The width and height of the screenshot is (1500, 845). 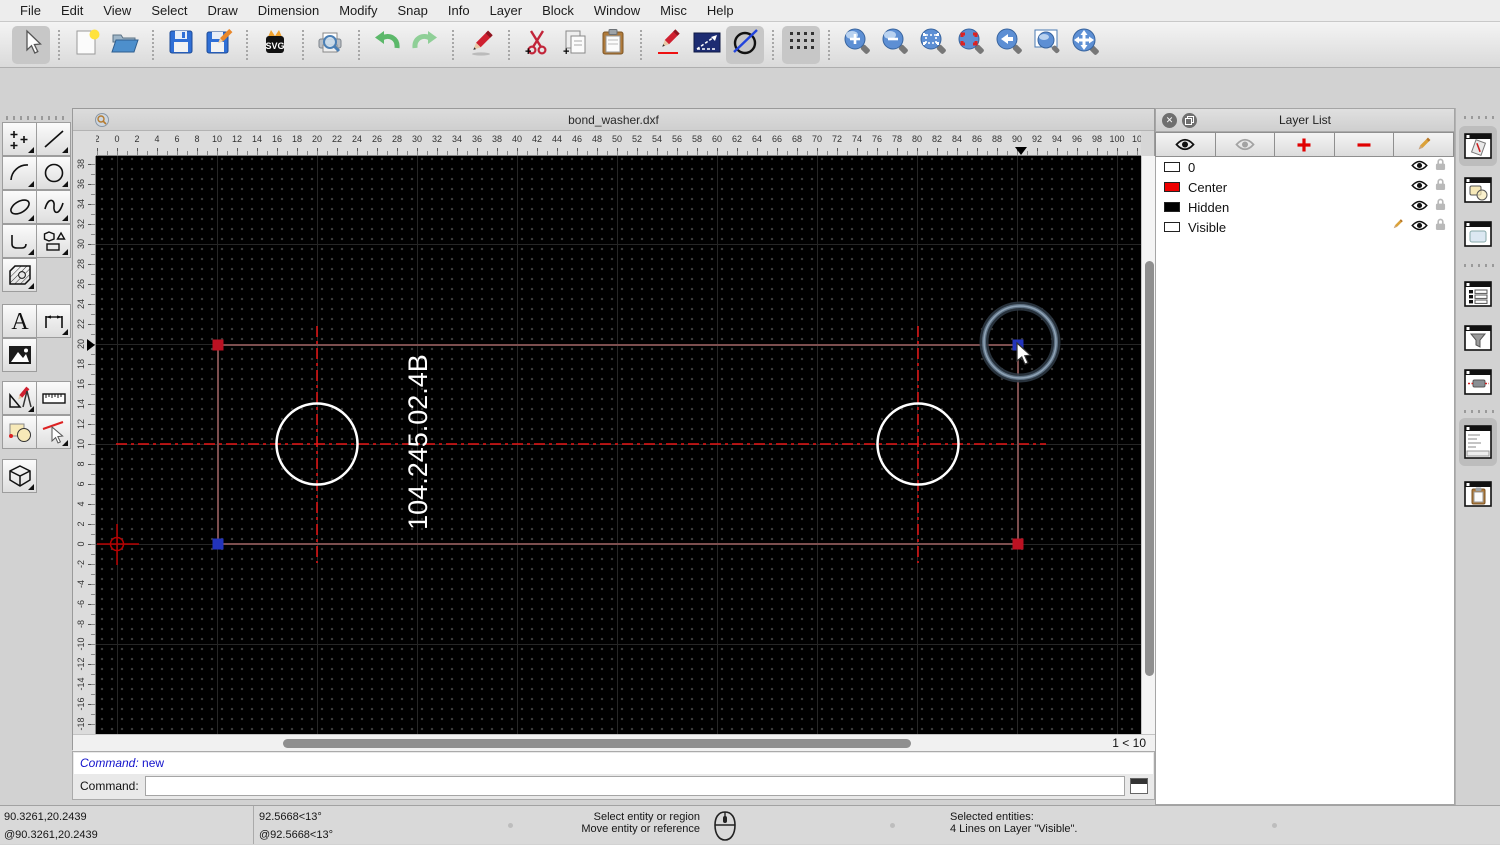 I want to click on menu-item-block: Block, so click(x=558, y=11).